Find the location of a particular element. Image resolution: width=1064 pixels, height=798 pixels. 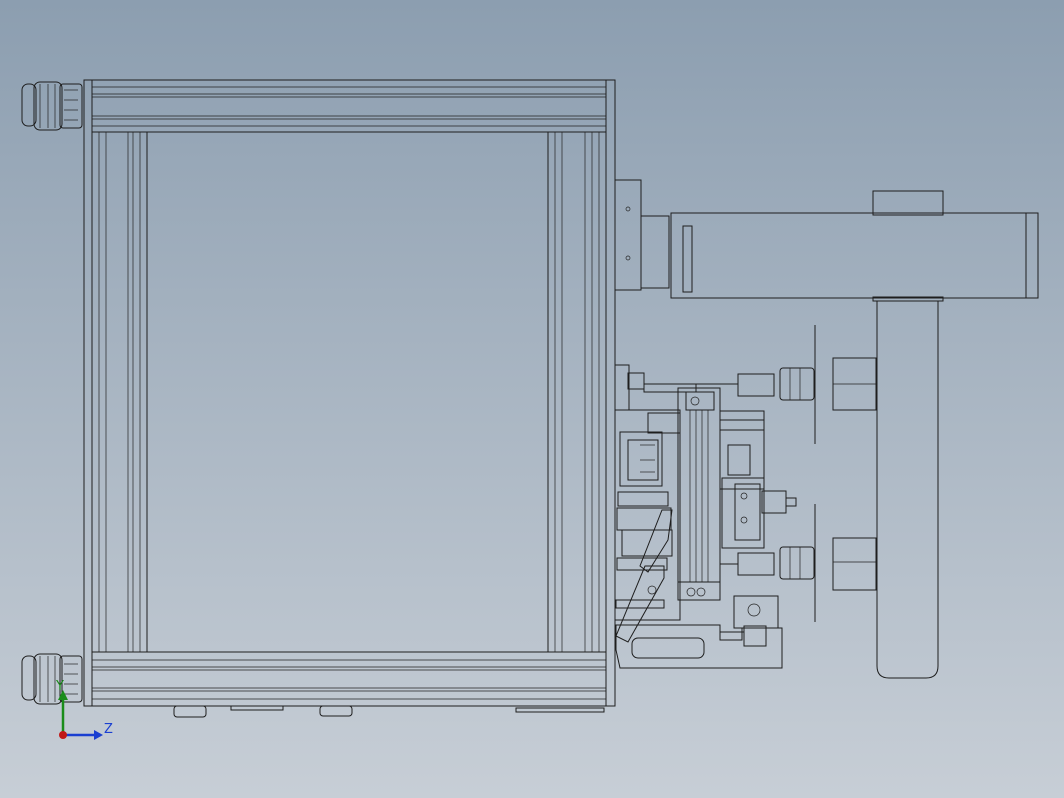

triad-y-label: Y is located at coordinates (59, 686).